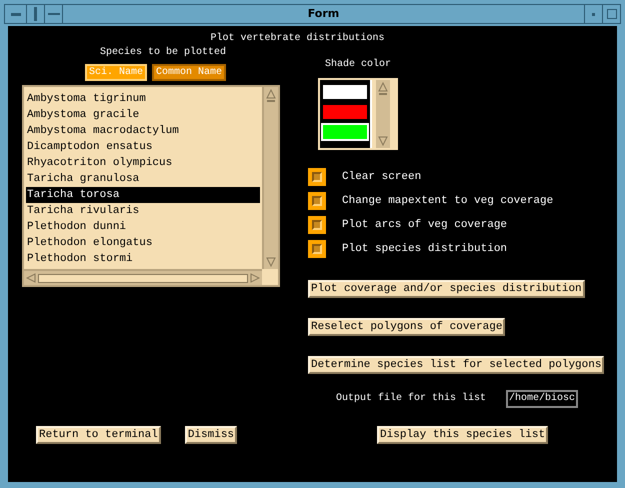  What do you see at coordinates (323, 14) in the screenshot?
I see `window-title: Form` at bounding box center [323, 14].